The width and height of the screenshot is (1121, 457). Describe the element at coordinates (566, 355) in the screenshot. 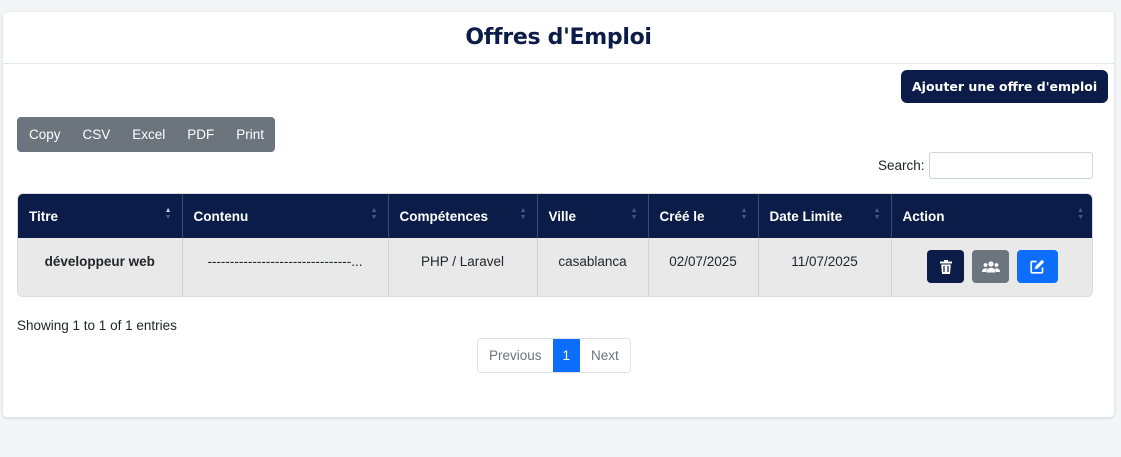

I see `page-1-button: 1` at that location.